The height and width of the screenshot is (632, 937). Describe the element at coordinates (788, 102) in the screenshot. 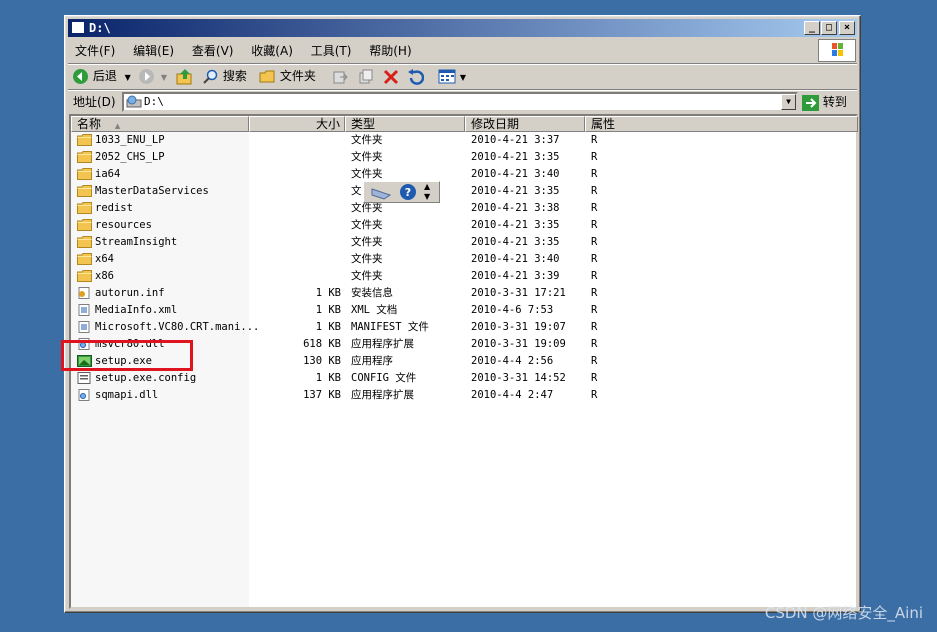

I see `address-dropdown-icon: ▼` at that location.